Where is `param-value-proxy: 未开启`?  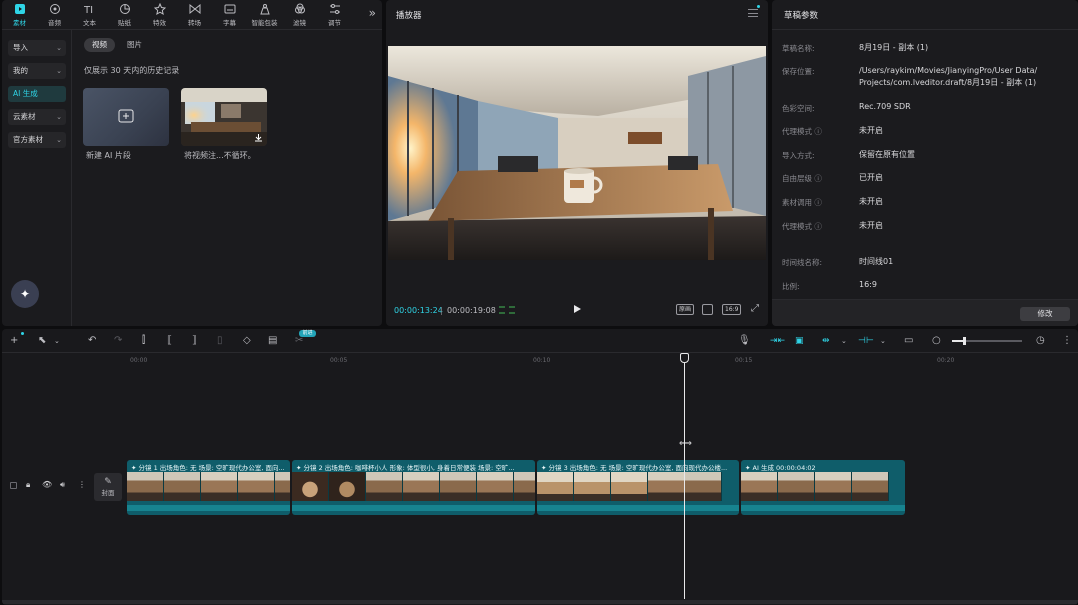
param-value-proxy: 未开启 is located at coordinates (871, 130).